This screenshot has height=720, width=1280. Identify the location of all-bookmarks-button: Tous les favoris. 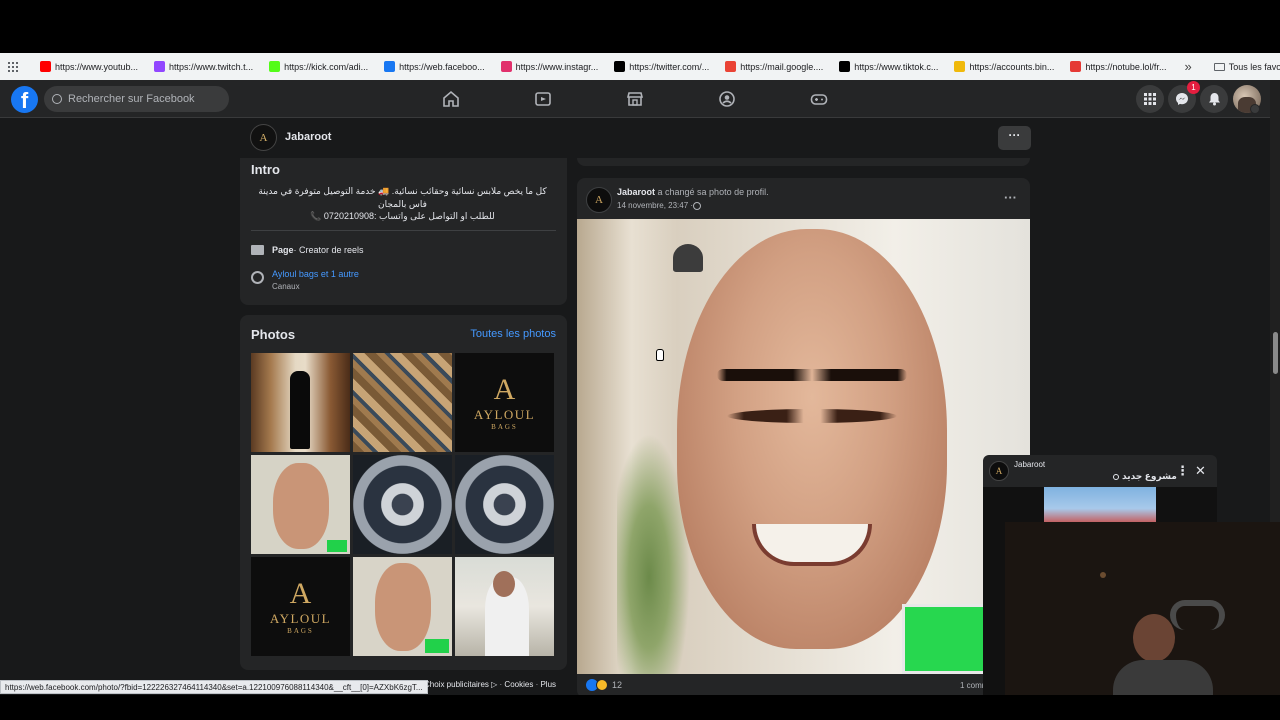
(1243, 66).